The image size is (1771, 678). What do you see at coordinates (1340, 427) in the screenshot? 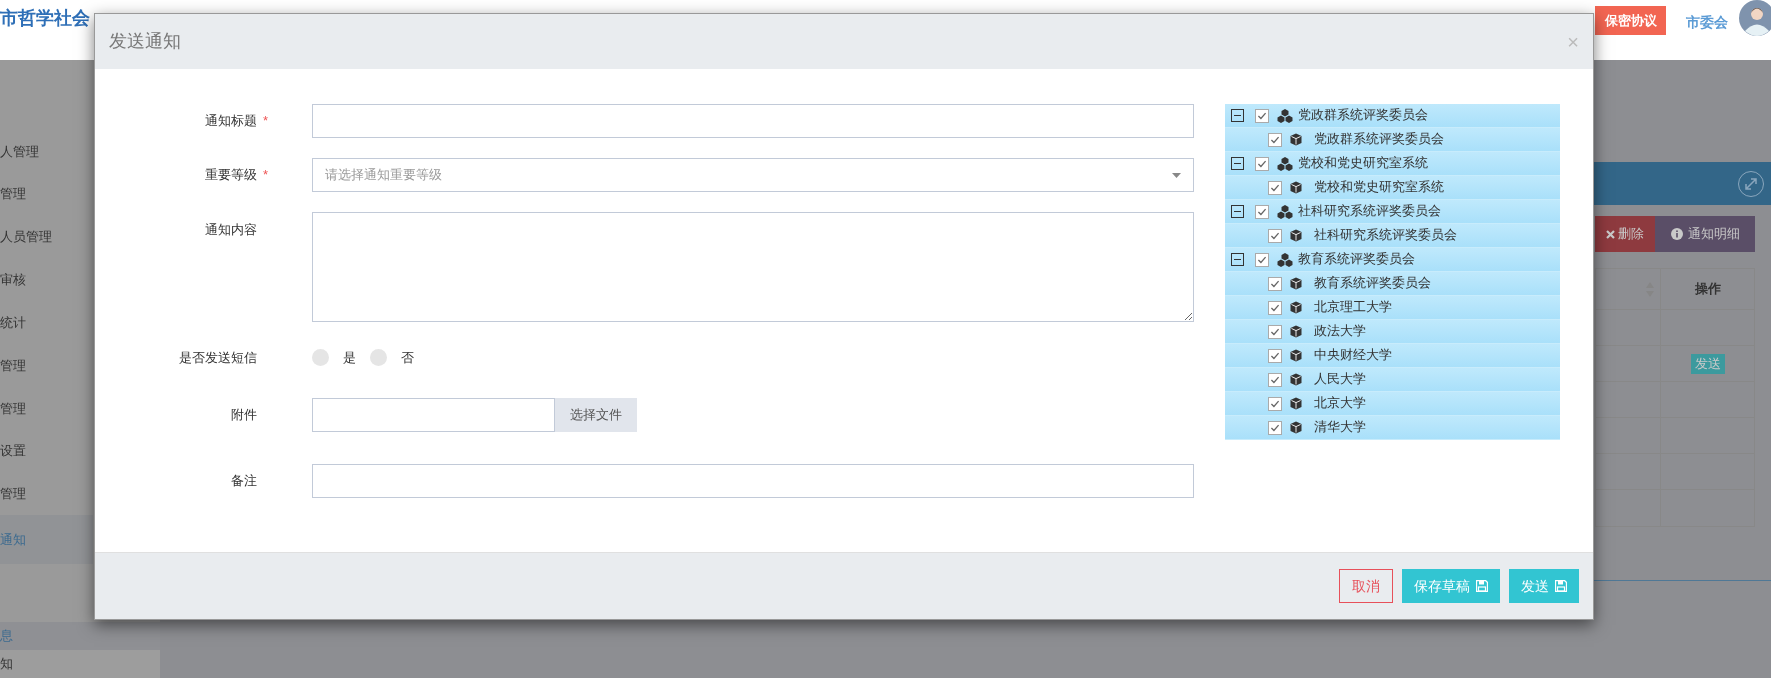
I see `tree-item-label: 清华大学` at bounding box center [1340, 427].